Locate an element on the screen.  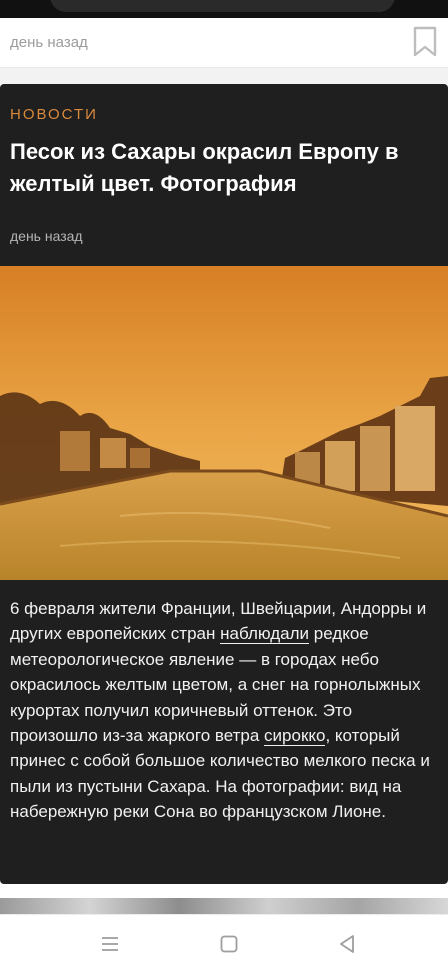
link-sirocco: сирокко is located at coordinates (295, 736).